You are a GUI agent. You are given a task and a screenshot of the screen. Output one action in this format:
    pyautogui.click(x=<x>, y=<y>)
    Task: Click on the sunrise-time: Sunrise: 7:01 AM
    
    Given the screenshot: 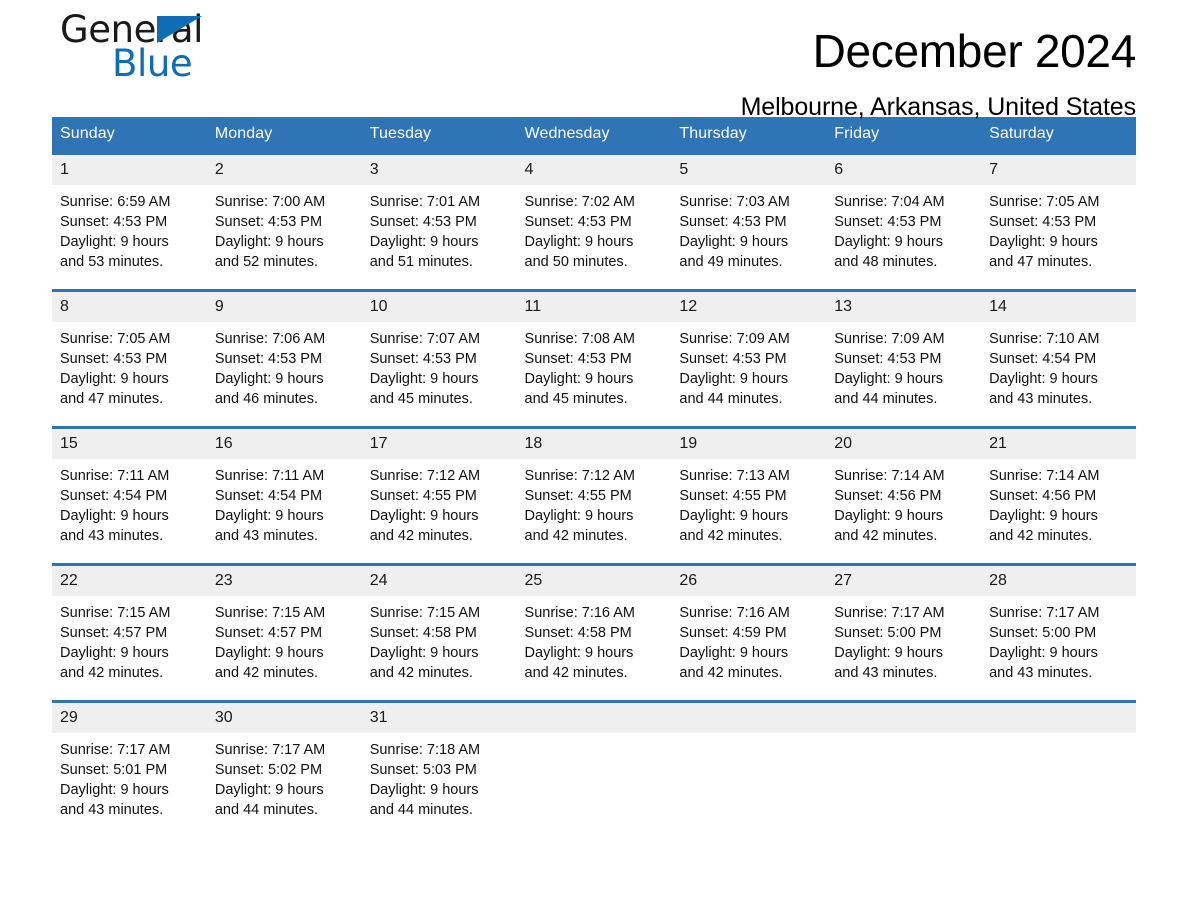 What is the action you would take?
    pyautogui.click(x=425, y=202)
    